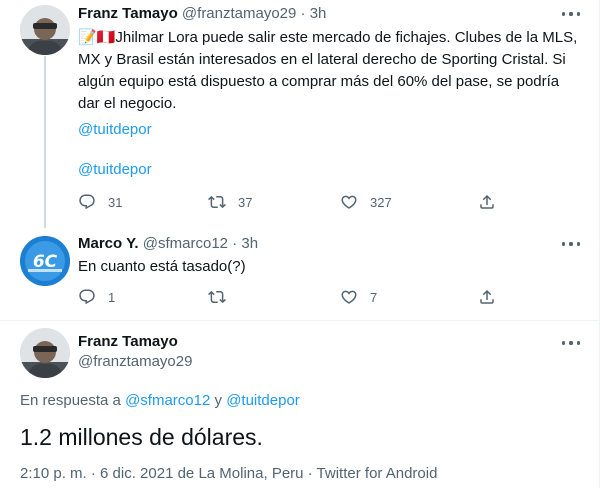 The image size is (600, 488). I want to click on author-name-line: Franz Tamayo, so click(128, 342).